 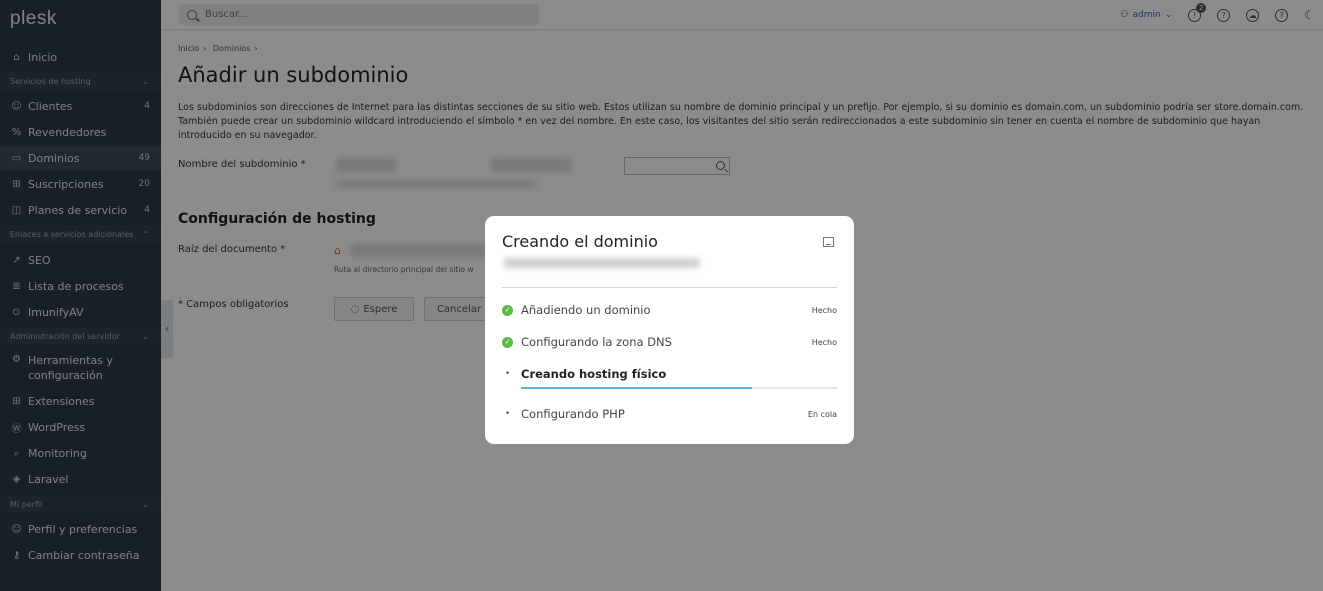 I want to click on step-progress-bar, so click(x=679, y=388).